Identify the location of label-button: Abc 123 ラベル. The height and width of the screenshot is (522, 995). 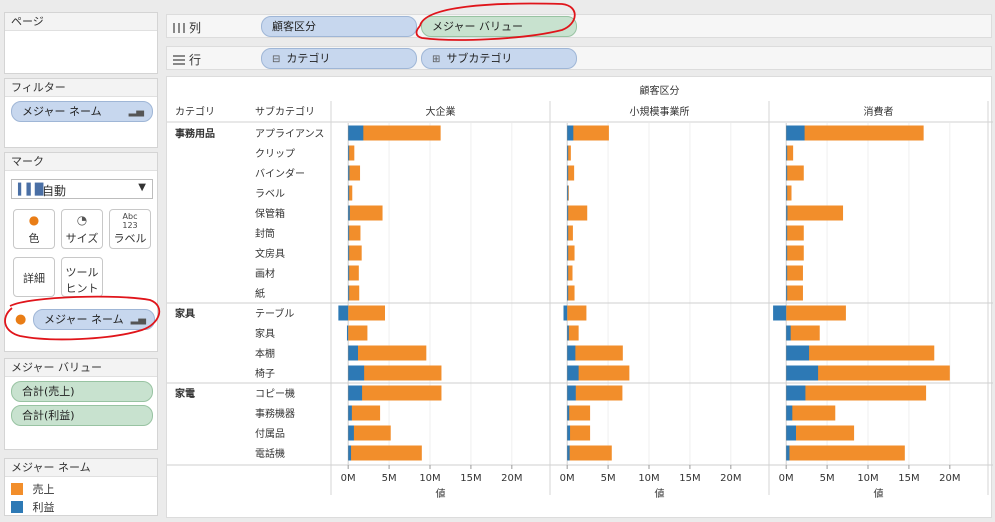
(130, 229).